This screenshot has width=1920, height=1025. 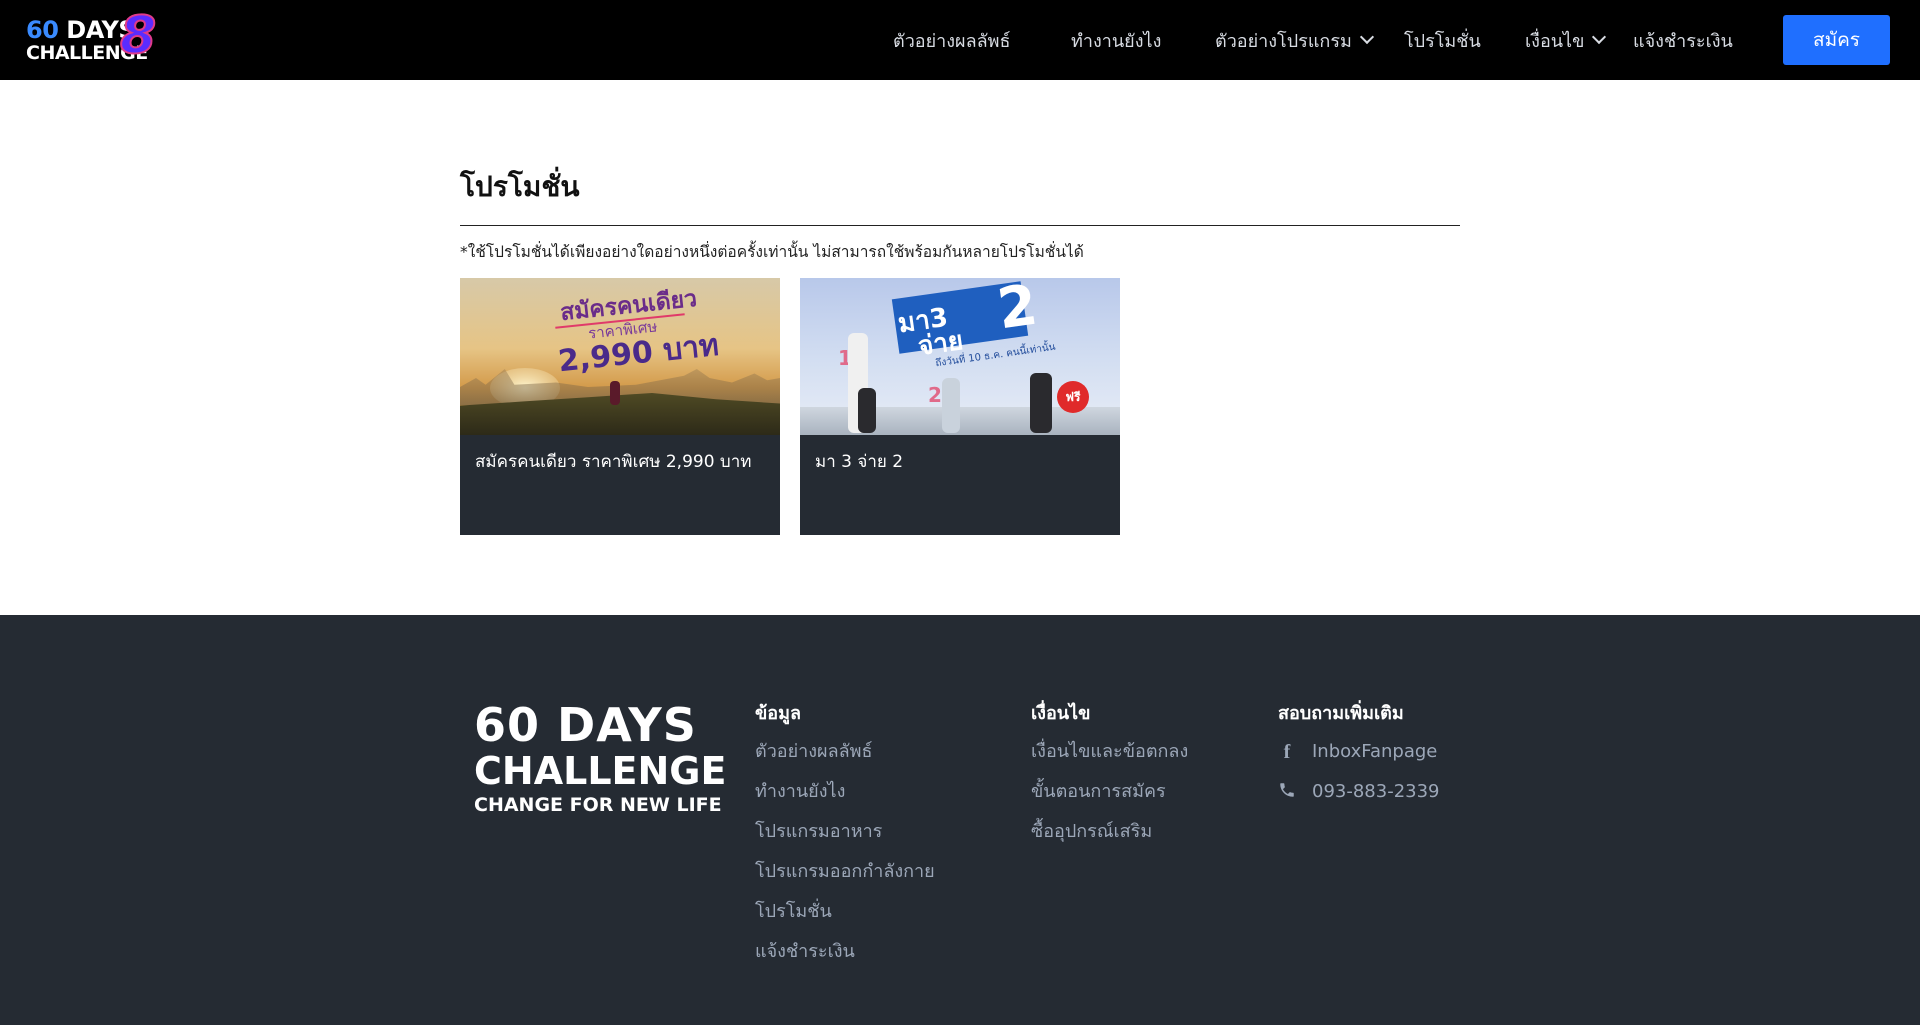 What do you see at coordinates (1109, 832) in the screenshot?
I see `footer-link-accessories: ซื้ออุปกรณ์เสริม` at bounding box center [1109, 832].